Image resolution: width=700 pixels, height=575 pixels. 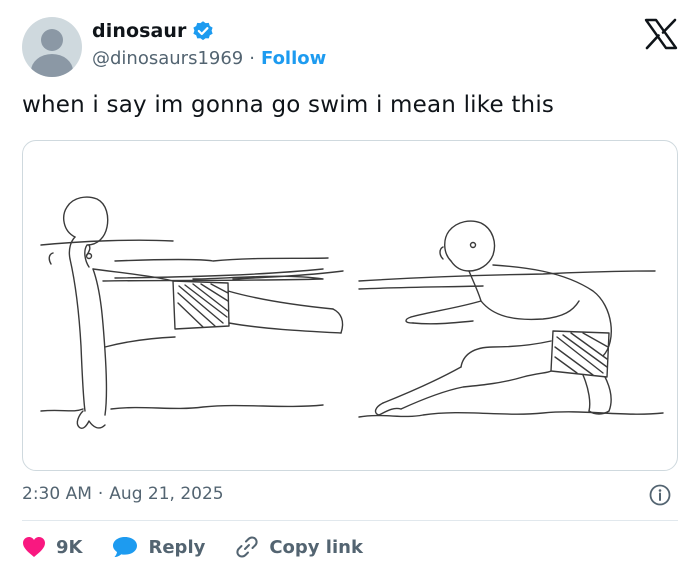 What do you see at coordinates (52, 547) in the screenshot?
I see `like-button: 9K` at bounding box center [52, 547].